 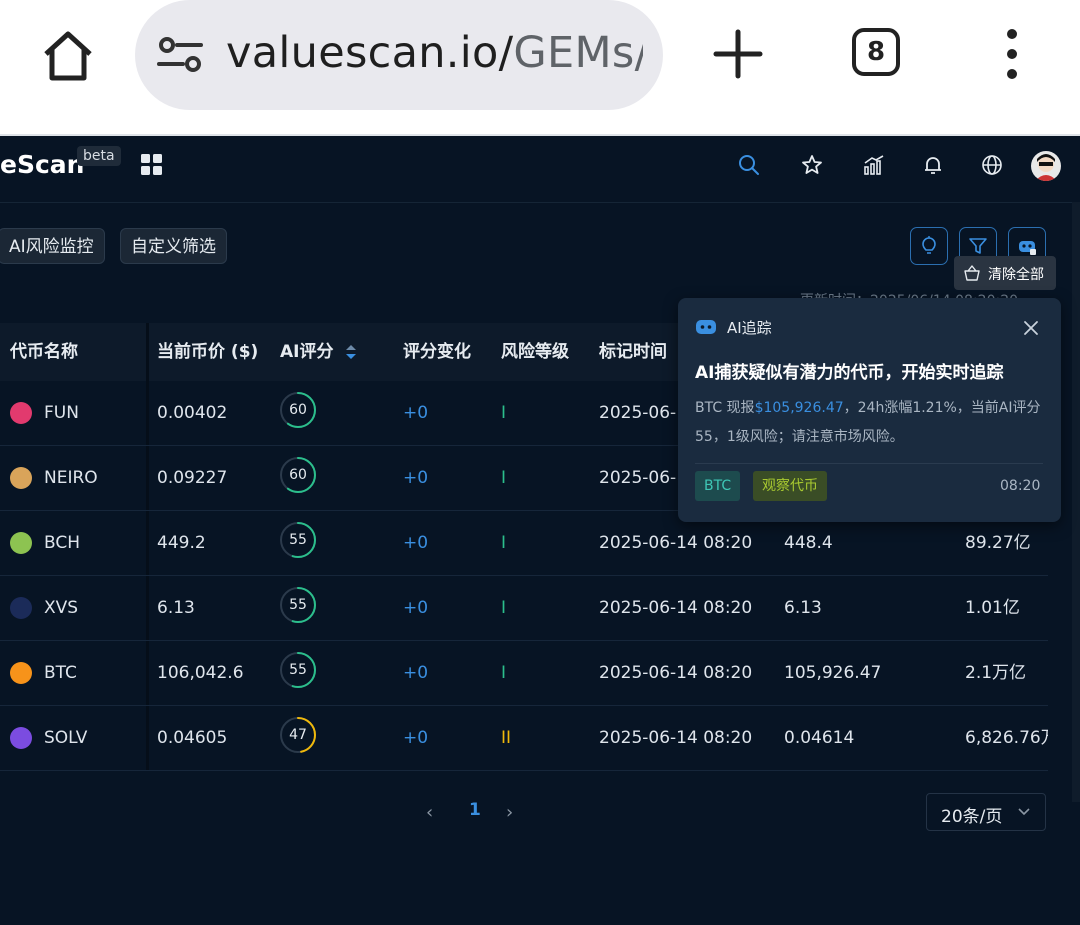 I want to click on chevron-down-icon, so click(x=1024, y=812).